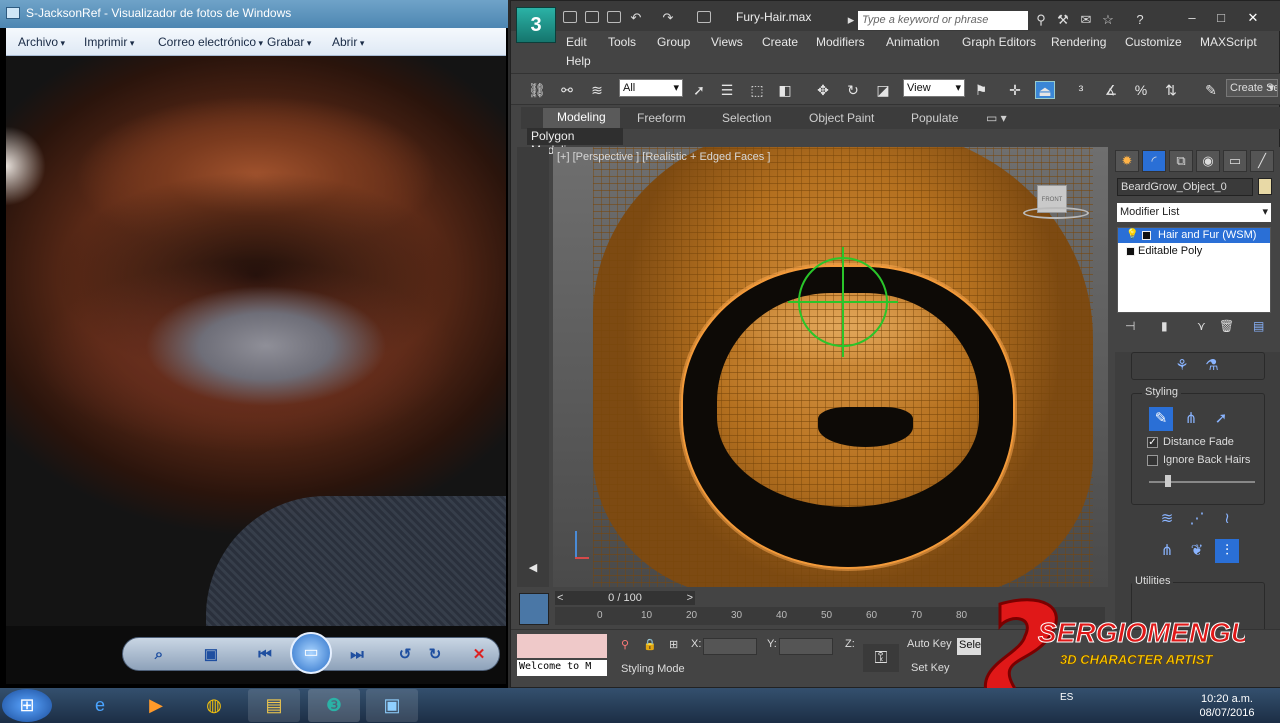 This screenshot has height=723, width=1280. What do you see at coordinates (757, 90) in the screenshot?
I see `rect-selection-icon: ⬚` at bounding box center [757, 90].